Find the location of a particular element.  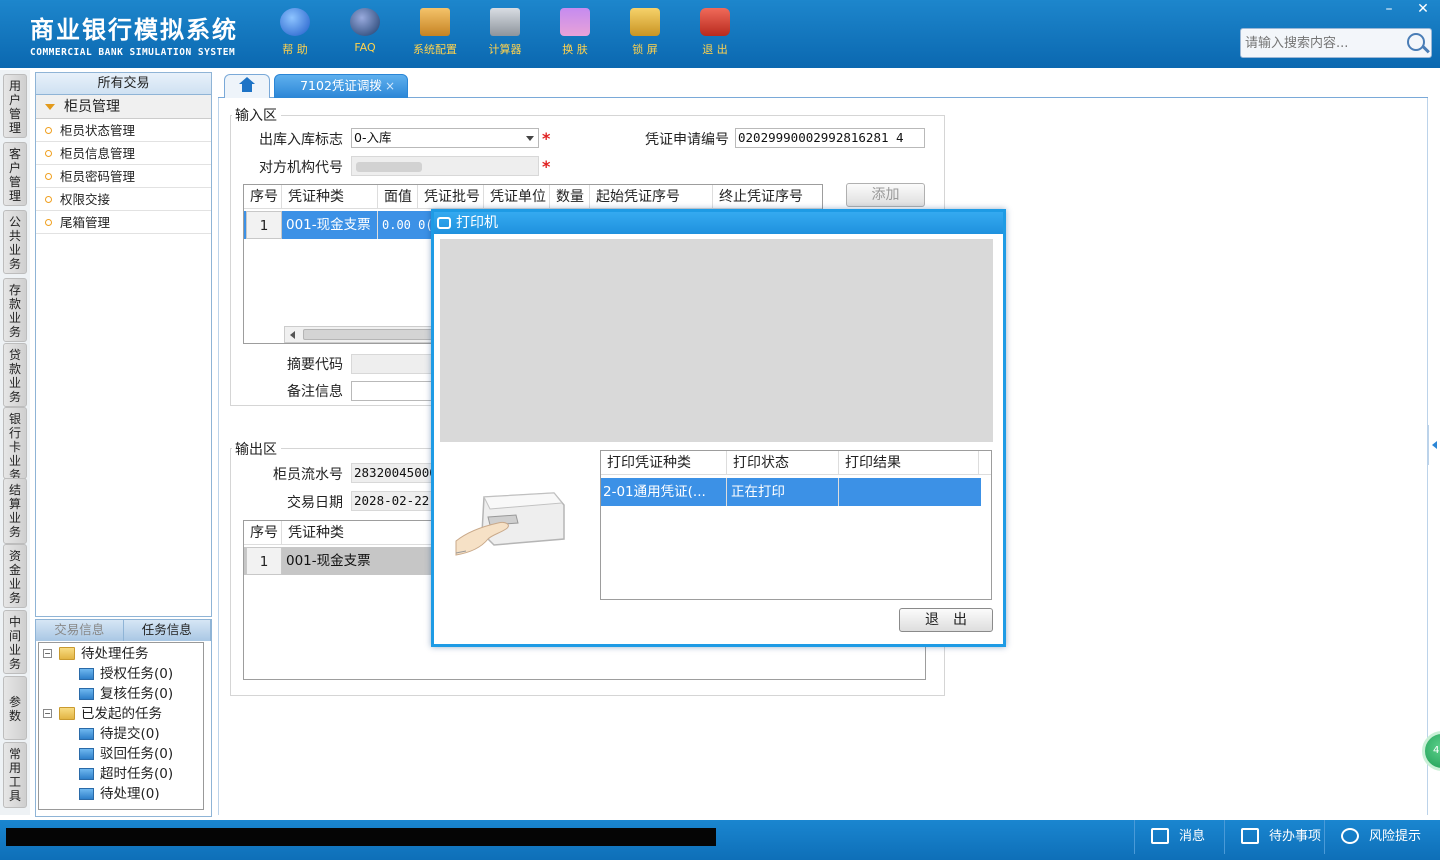

skin-button: 换 肤 is located at coordinates (575, 32).